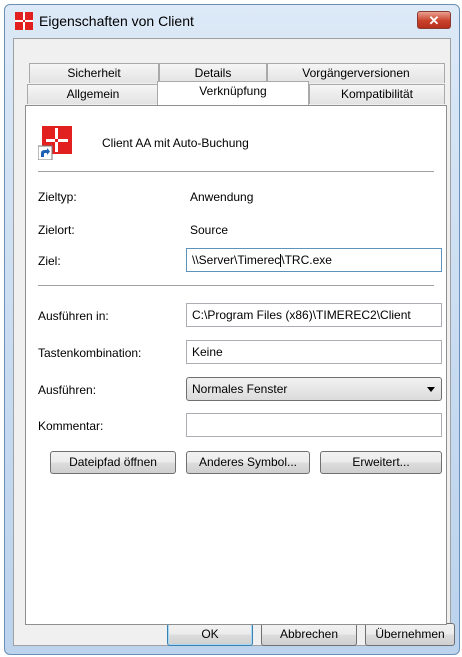 This screenshot has width=462, height=657. What do you see at coordinates (232, 20) in the screenshot?
I see `title-bar: Eigenschaften von Client ✕` at bounding box center [232, 20].